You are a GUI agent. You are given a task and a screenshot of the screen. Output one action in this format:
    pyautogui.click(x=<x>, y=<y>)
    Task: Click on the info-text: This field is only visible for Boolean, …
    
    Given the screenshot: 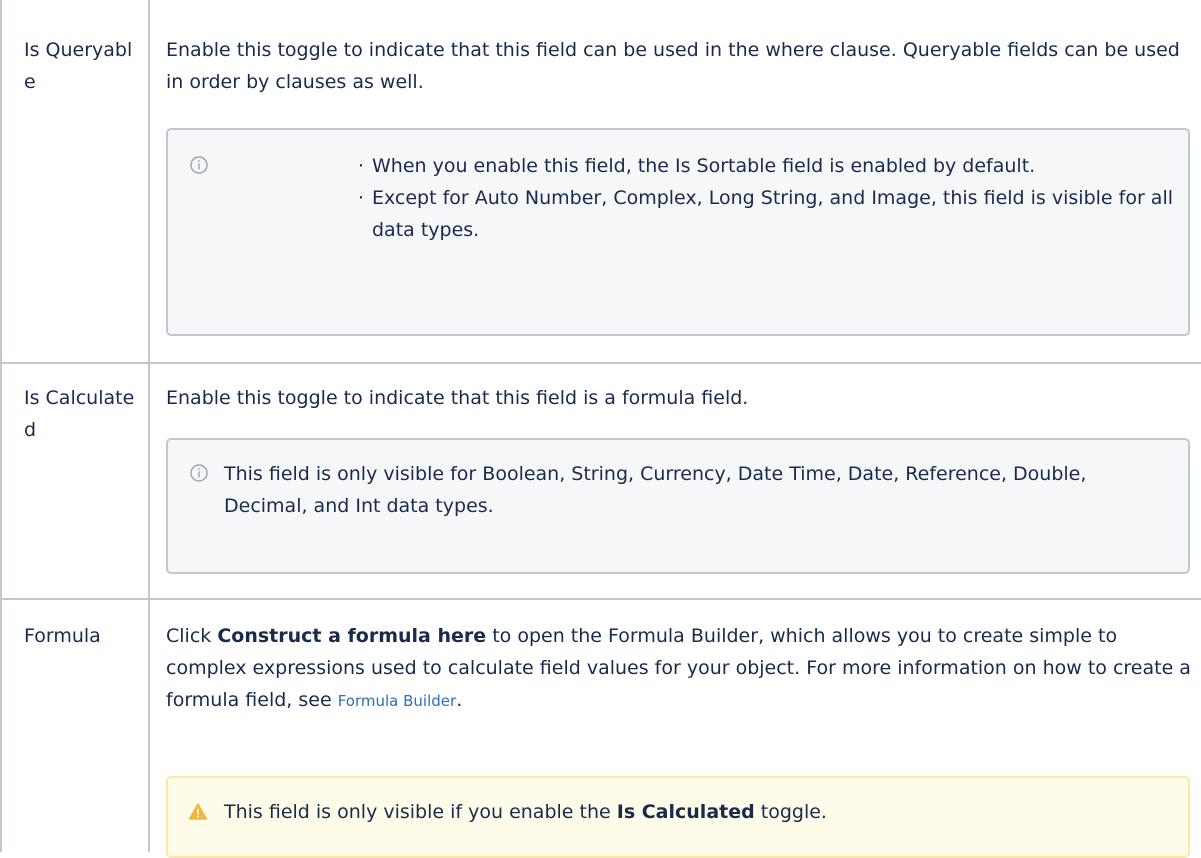 What is the action you would take?
    pyautogui.click(x=655, y=490)
    